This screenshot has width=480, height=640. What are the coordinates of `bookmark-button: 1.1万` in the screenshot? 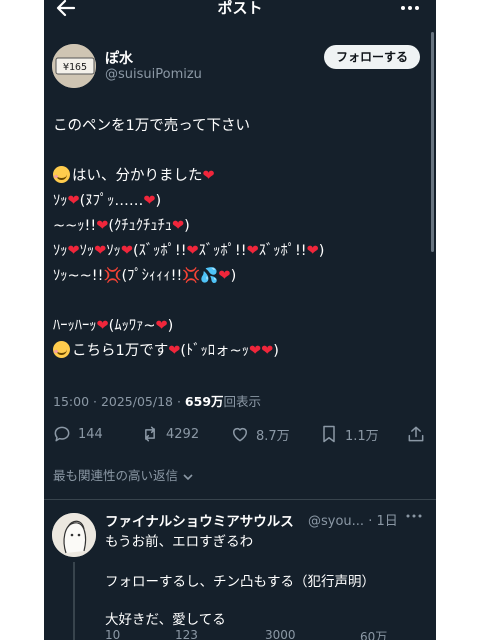 It's located at (349, 434).